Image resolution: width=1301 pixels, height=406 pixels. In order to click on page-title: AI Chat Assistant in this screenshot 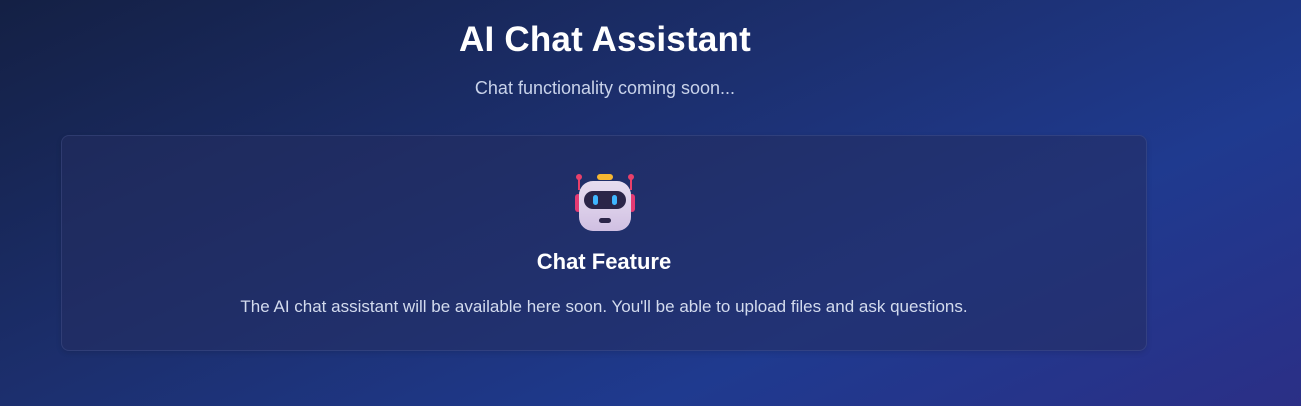, I will do `click(605, 39)`.